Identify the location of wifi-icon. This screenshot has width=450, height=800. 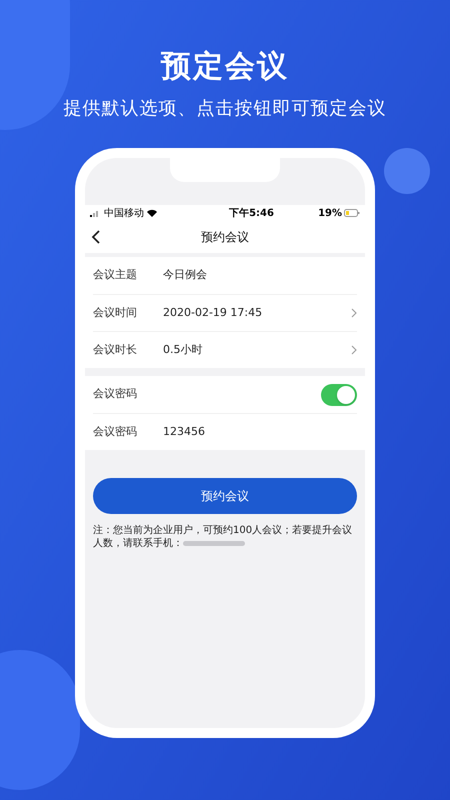
(152, 213).